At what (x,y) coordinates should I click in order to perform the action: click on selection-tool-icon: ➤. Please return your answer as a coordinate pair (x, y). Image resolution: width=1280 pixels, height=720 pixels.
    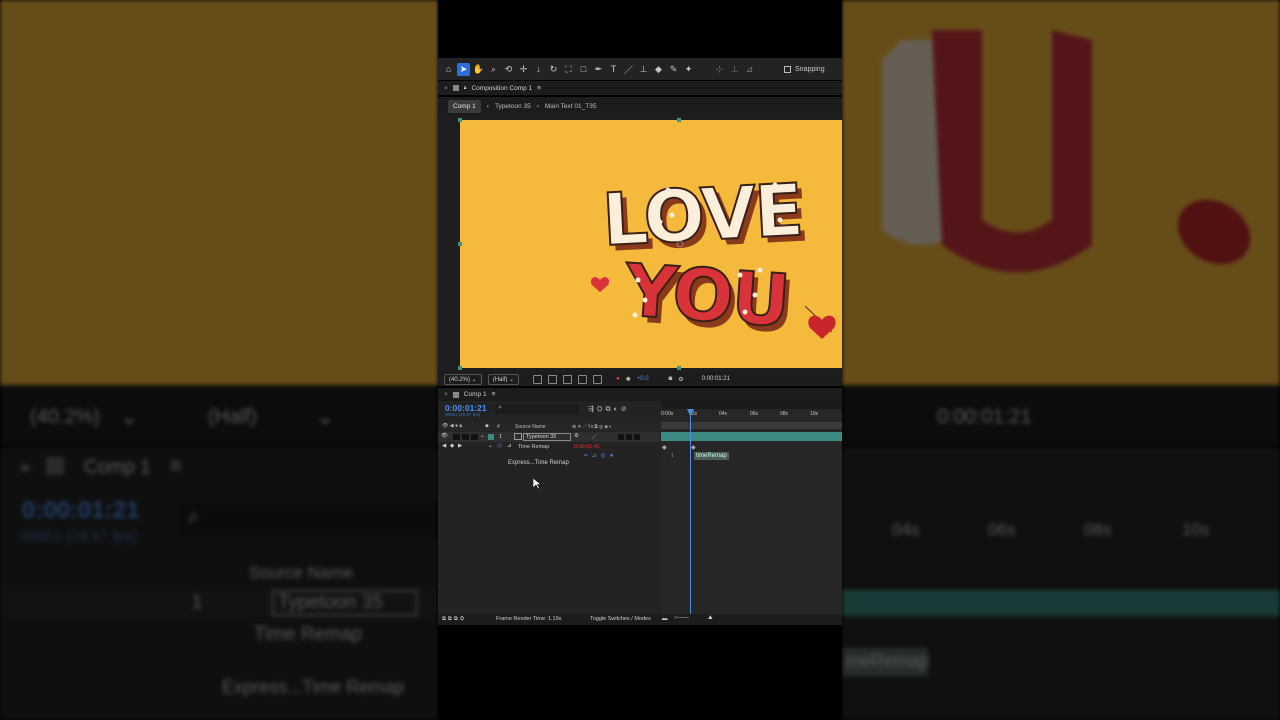
    Looking at the image, I should click on (463, 69).